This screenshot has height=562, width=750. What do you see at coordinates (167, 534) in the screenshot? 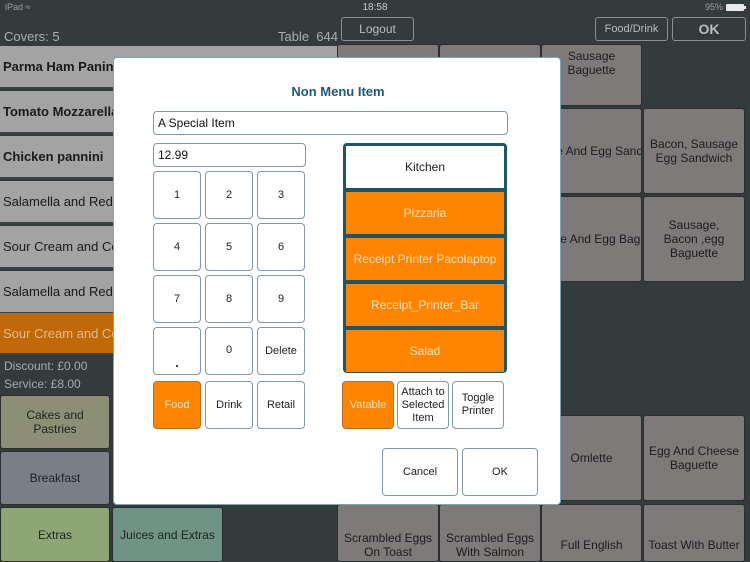
I see `category-juices-and-extras: Juices and Extras` at bounding box center [167, 534].